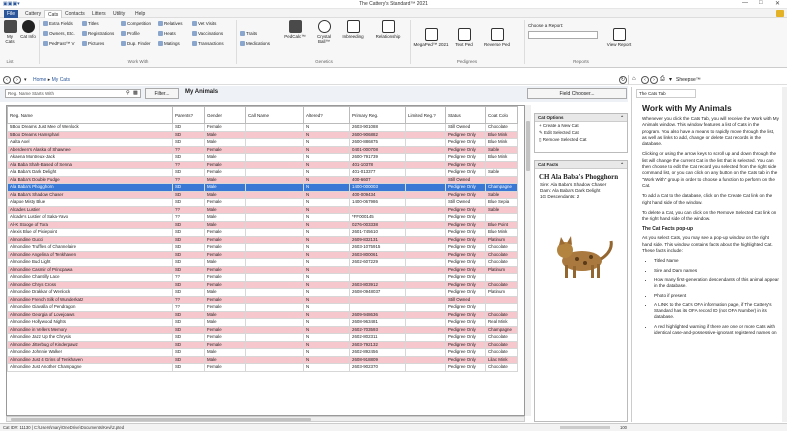  Describe the element at coordinates (7, 80) in the screenshot. I see `back-icon: ‹` at that location.